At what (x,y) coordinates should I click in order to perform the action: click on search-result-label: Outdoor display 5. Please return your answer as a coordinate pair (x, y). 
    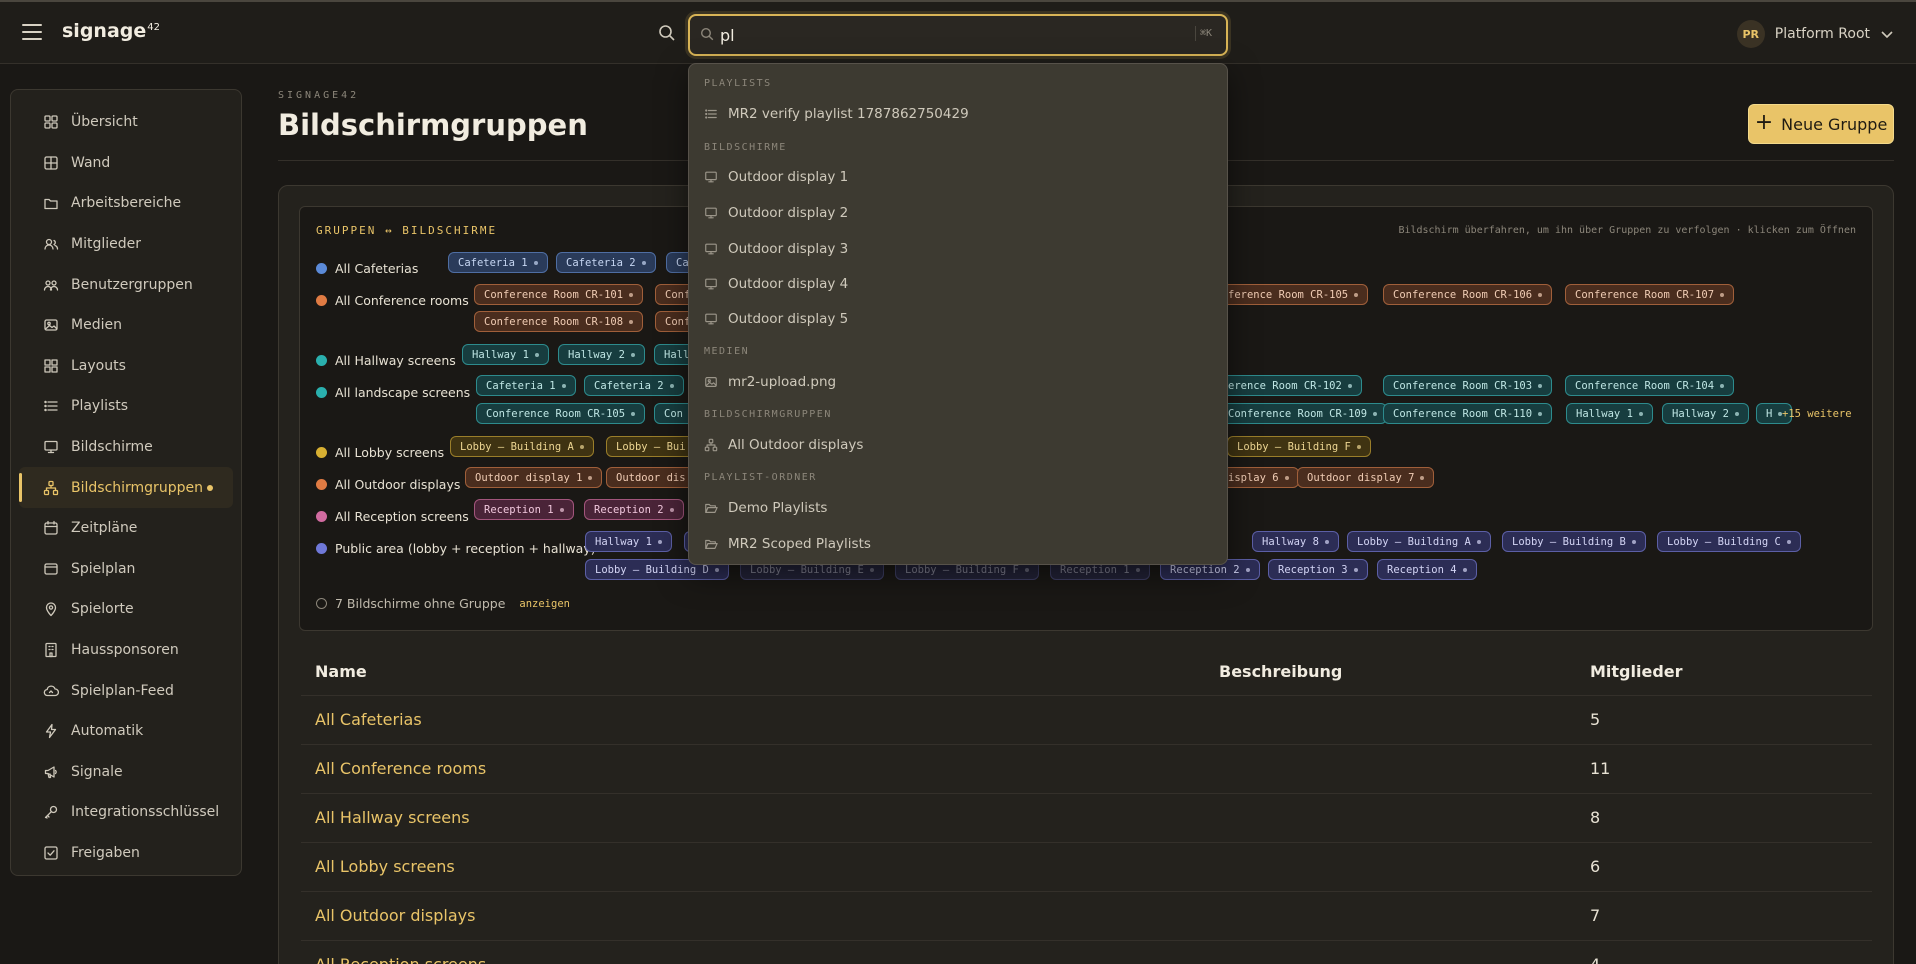
    Looking at the image, I should click on (788, 319).